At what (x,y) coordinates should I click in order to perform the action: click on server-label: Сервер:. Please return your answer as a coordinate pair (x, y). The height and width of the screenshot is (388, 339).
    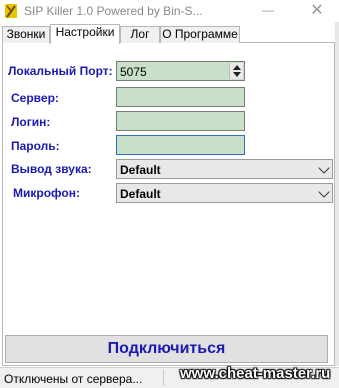
    Looking at the image, I should click on (35, 98).